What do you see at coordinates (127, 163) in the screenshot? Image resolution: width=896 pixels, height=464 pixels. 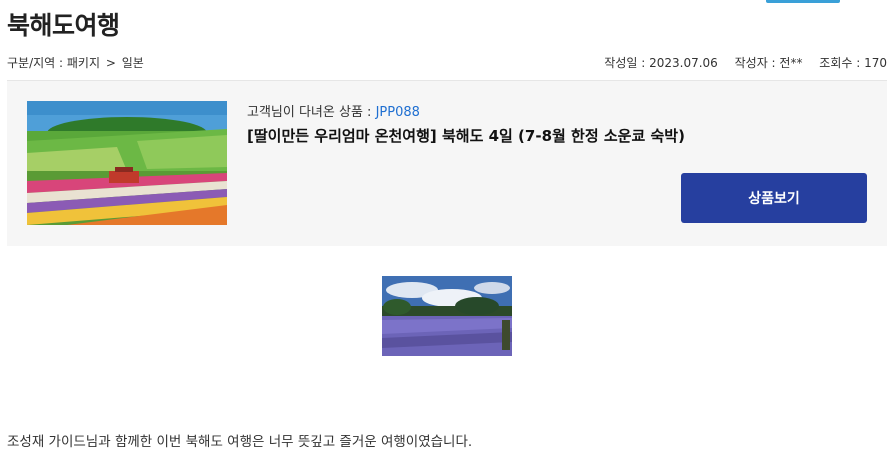 I see `product-thumbnail` at bounding box center [127, 163].